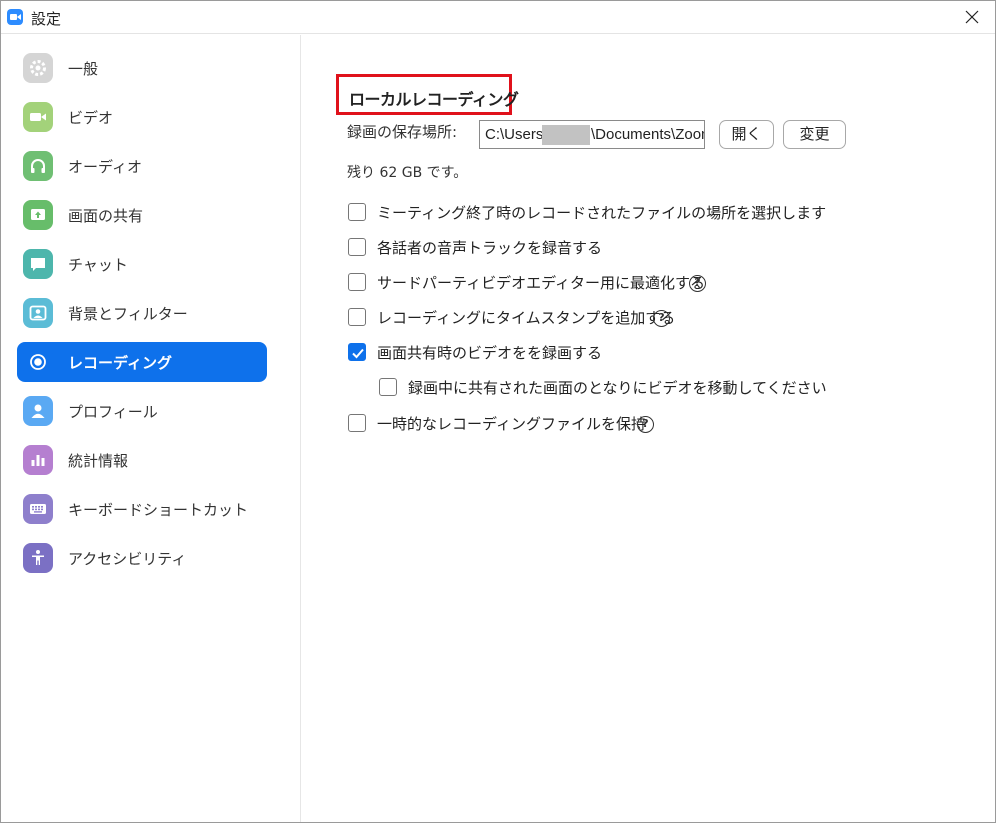 The image size is (996, 823). What do you see at coordinates (15, 17) in the screenshot?
I see `zoom-app-icon` at bounding box center [15, 17].